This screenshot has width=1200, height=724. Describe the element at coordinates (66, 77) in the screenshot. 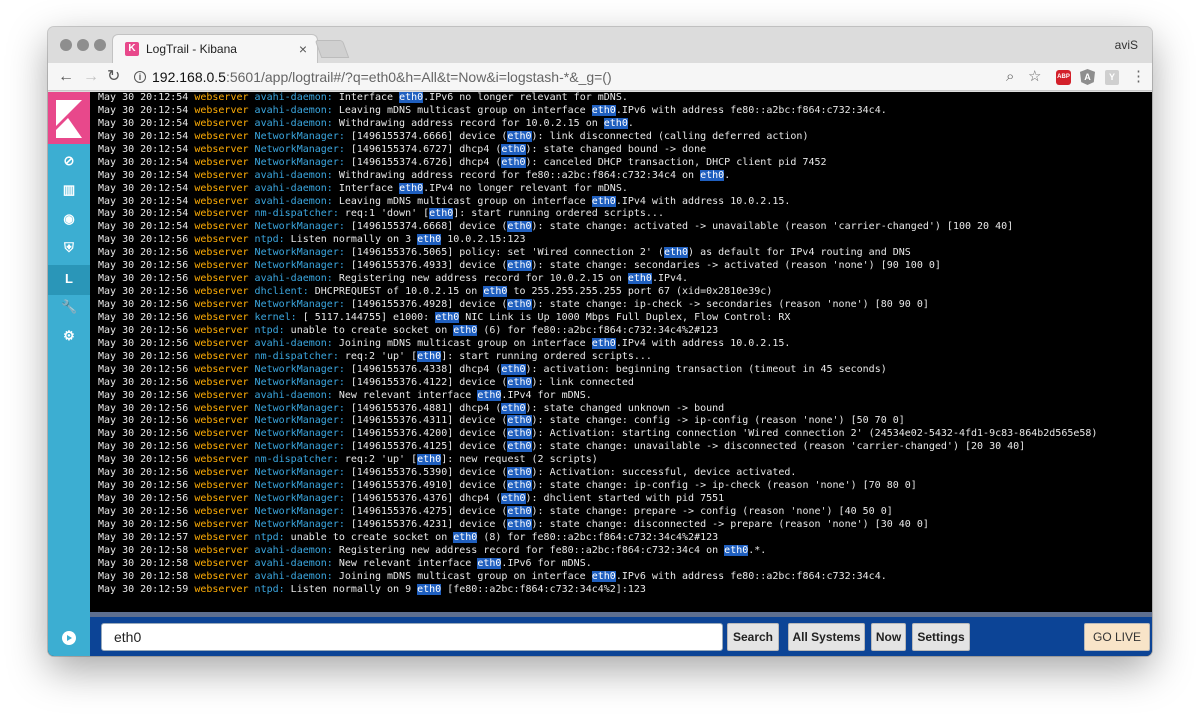

I see `back-arrow-icon: ←` at that location.